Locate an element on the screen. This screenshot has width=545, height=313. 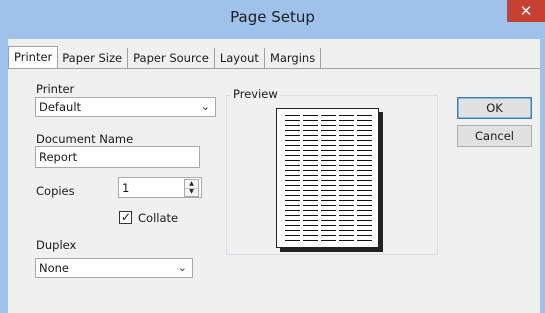
text-lines is located at coordinates (328, 179).